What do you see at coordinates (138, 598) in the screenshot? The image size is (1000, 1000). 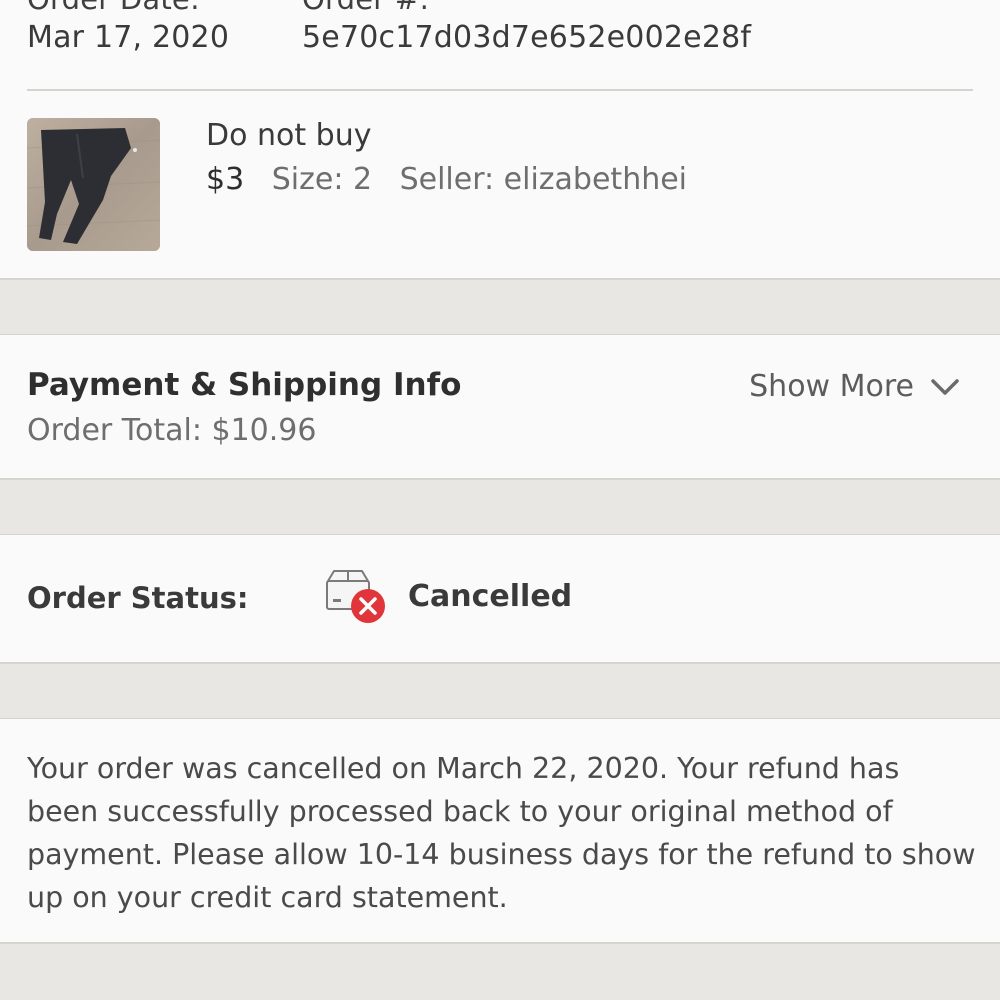 I see `order-status-label: Order Status:` at bounding box center [138, 598].